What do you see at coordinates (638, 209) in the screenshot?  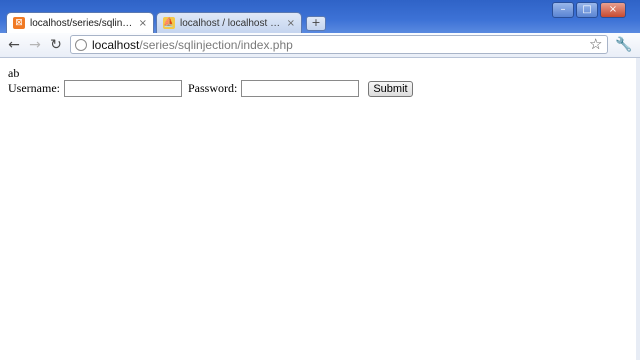 I see `window-edge` at bounding box center [638, 209].